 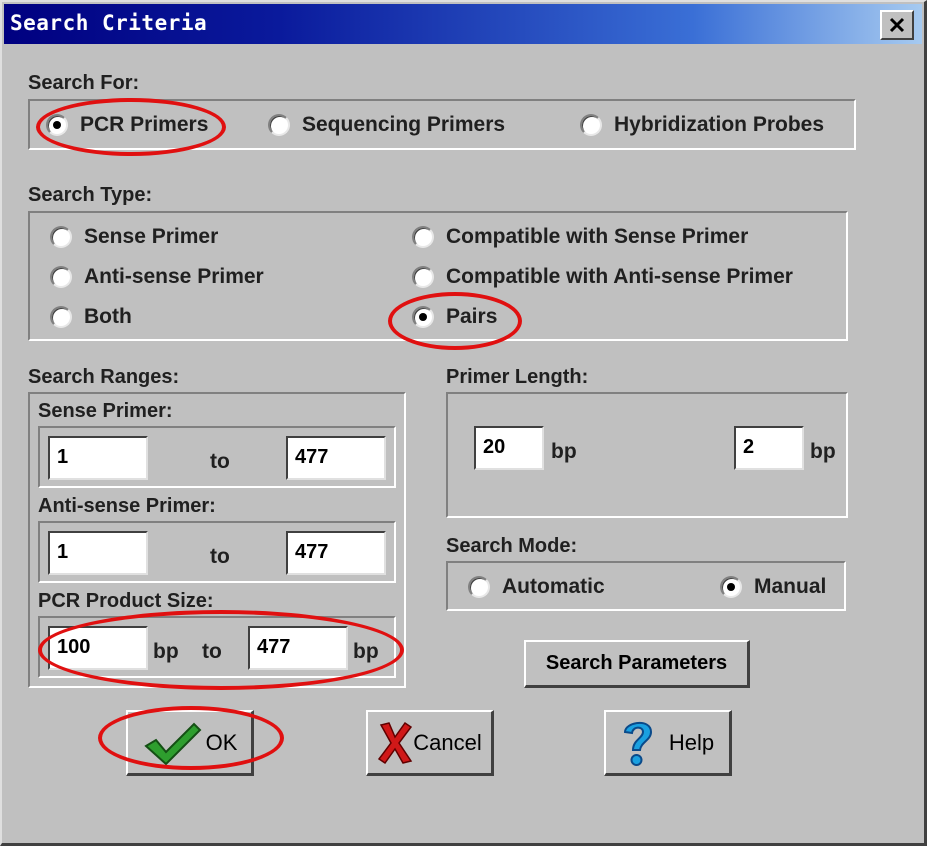 I want to click on antisense-from-input: 1, so click(x=98, y=553).